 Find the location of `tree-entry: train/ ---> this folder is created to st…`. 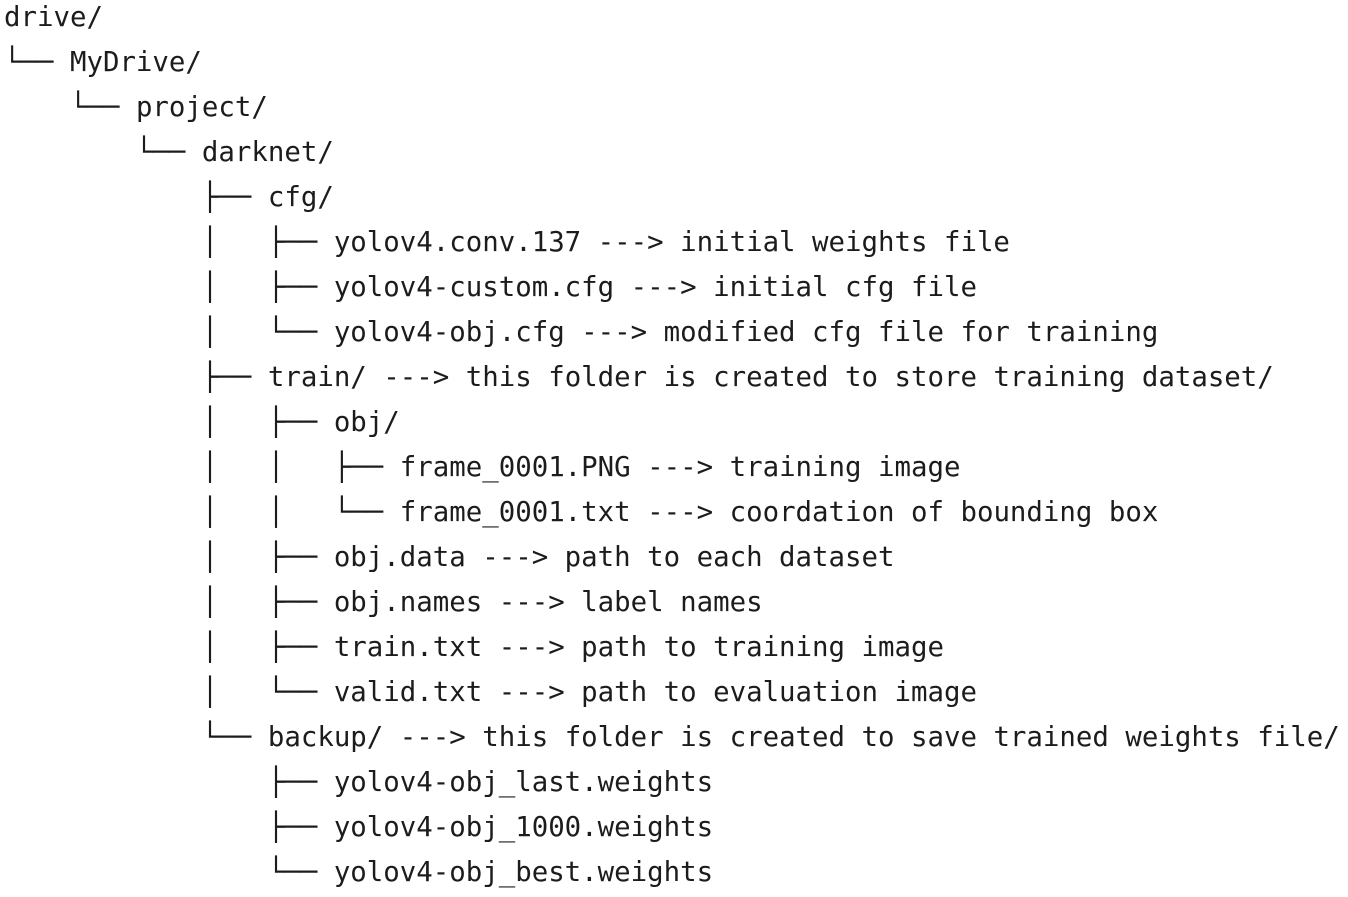

tree-entry: train/ ---> this folder is created to st… is located at coordinates (770, 377).